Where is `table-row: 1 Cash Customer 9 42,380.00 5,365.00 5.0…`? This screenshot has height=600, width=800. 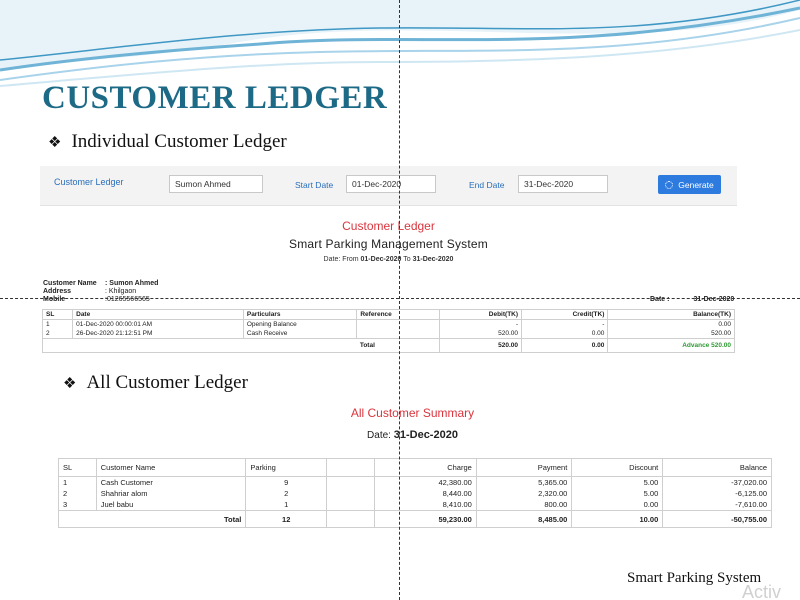
table-row: 1 Cash Customer 9 42,380.00 5,365.00 5.0… is located at coordinates (415, 482).